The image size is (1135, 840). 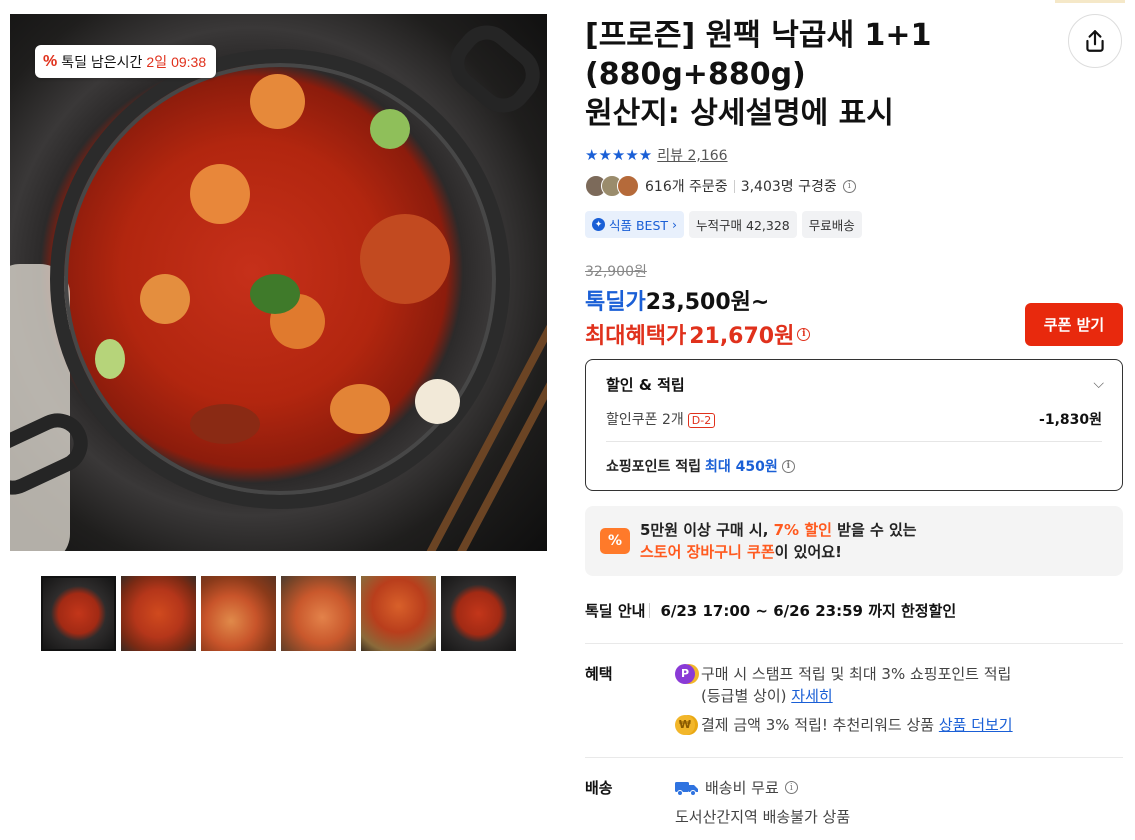 What do you see at coordinates (808, 552) in the screenshot?
I see `banner-text: 이 있어요!` at bounding box center [808, 552].